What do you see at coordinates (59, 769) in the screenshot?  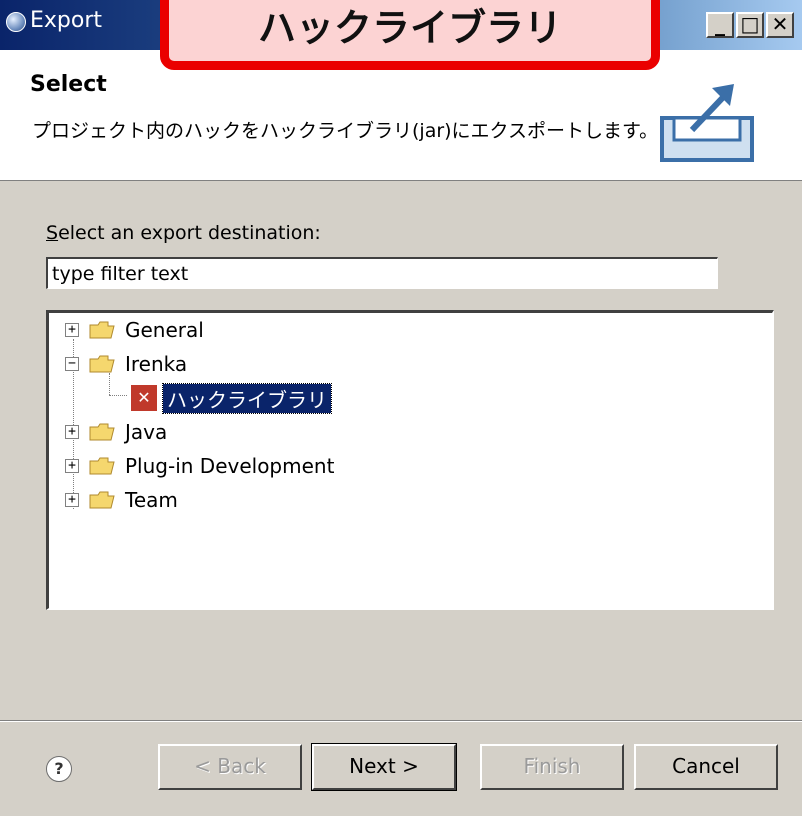 I see `help-icon: ?` at bounding box center [59, 769].